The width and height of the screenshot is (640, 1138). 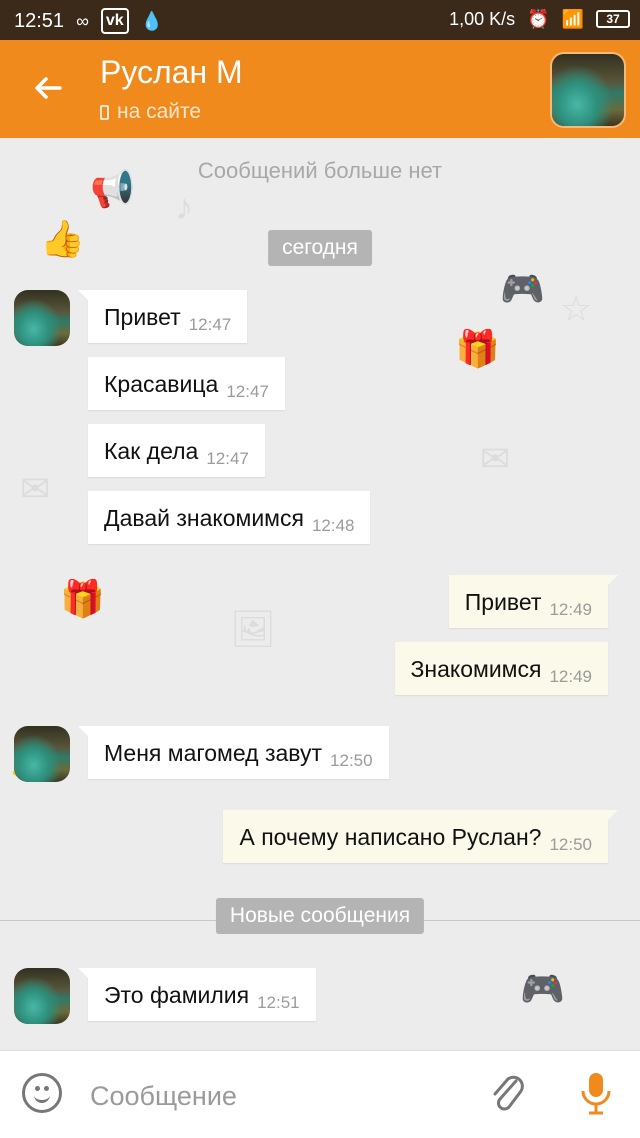 What do you see at coordinates (39, 20) in the screenshot?
I see `status-time: 12:51` at bounding box center [39, 20].